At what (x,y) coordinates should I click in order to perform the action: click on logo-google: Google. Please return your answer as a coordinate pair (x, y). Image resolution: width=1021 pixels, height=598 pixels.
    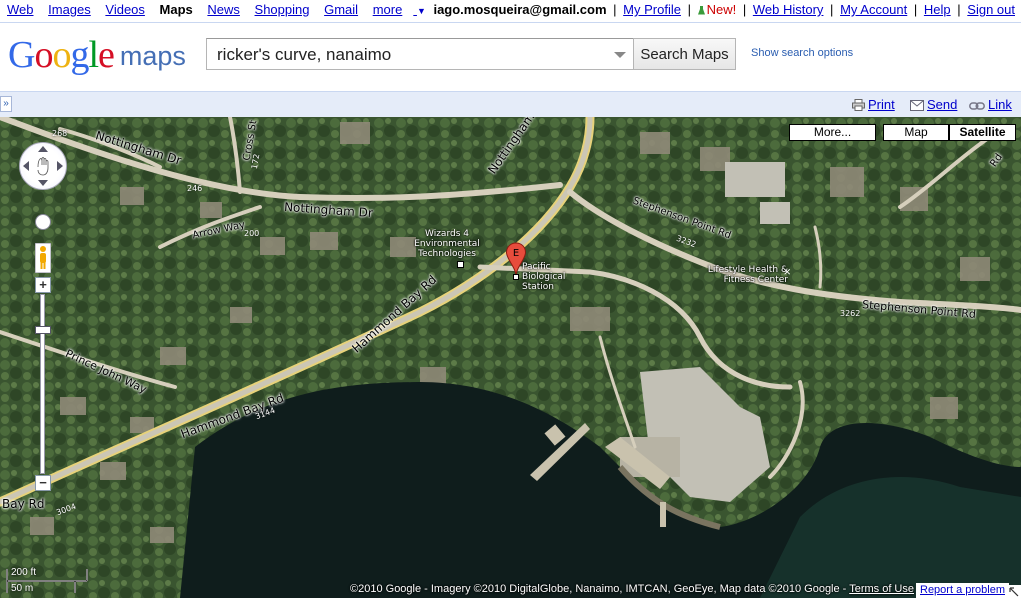
    Looking at the image, I should click on (61, 55).